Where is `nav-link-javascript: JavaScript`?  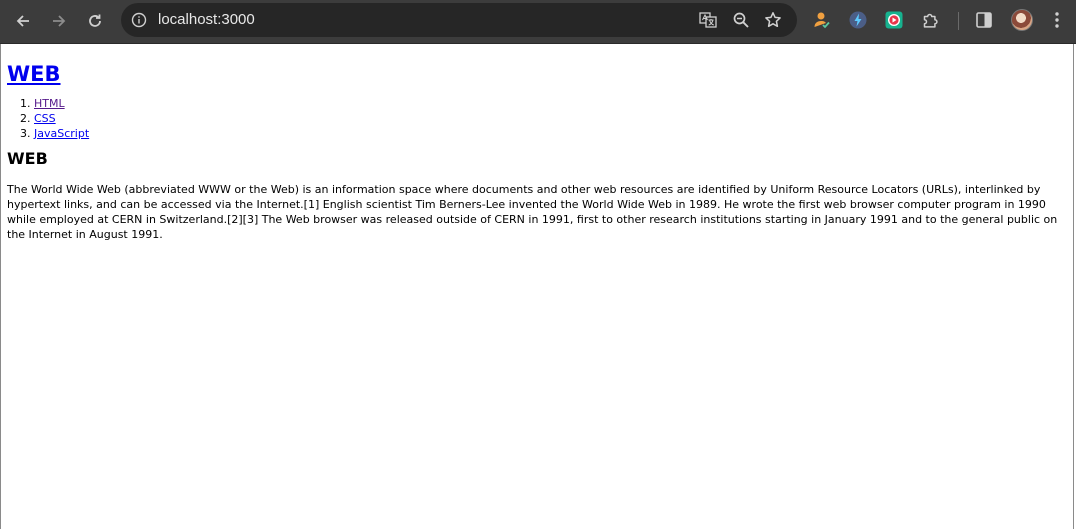 nav-link-javascript: JavaScript is located at coordinates (61, 133).